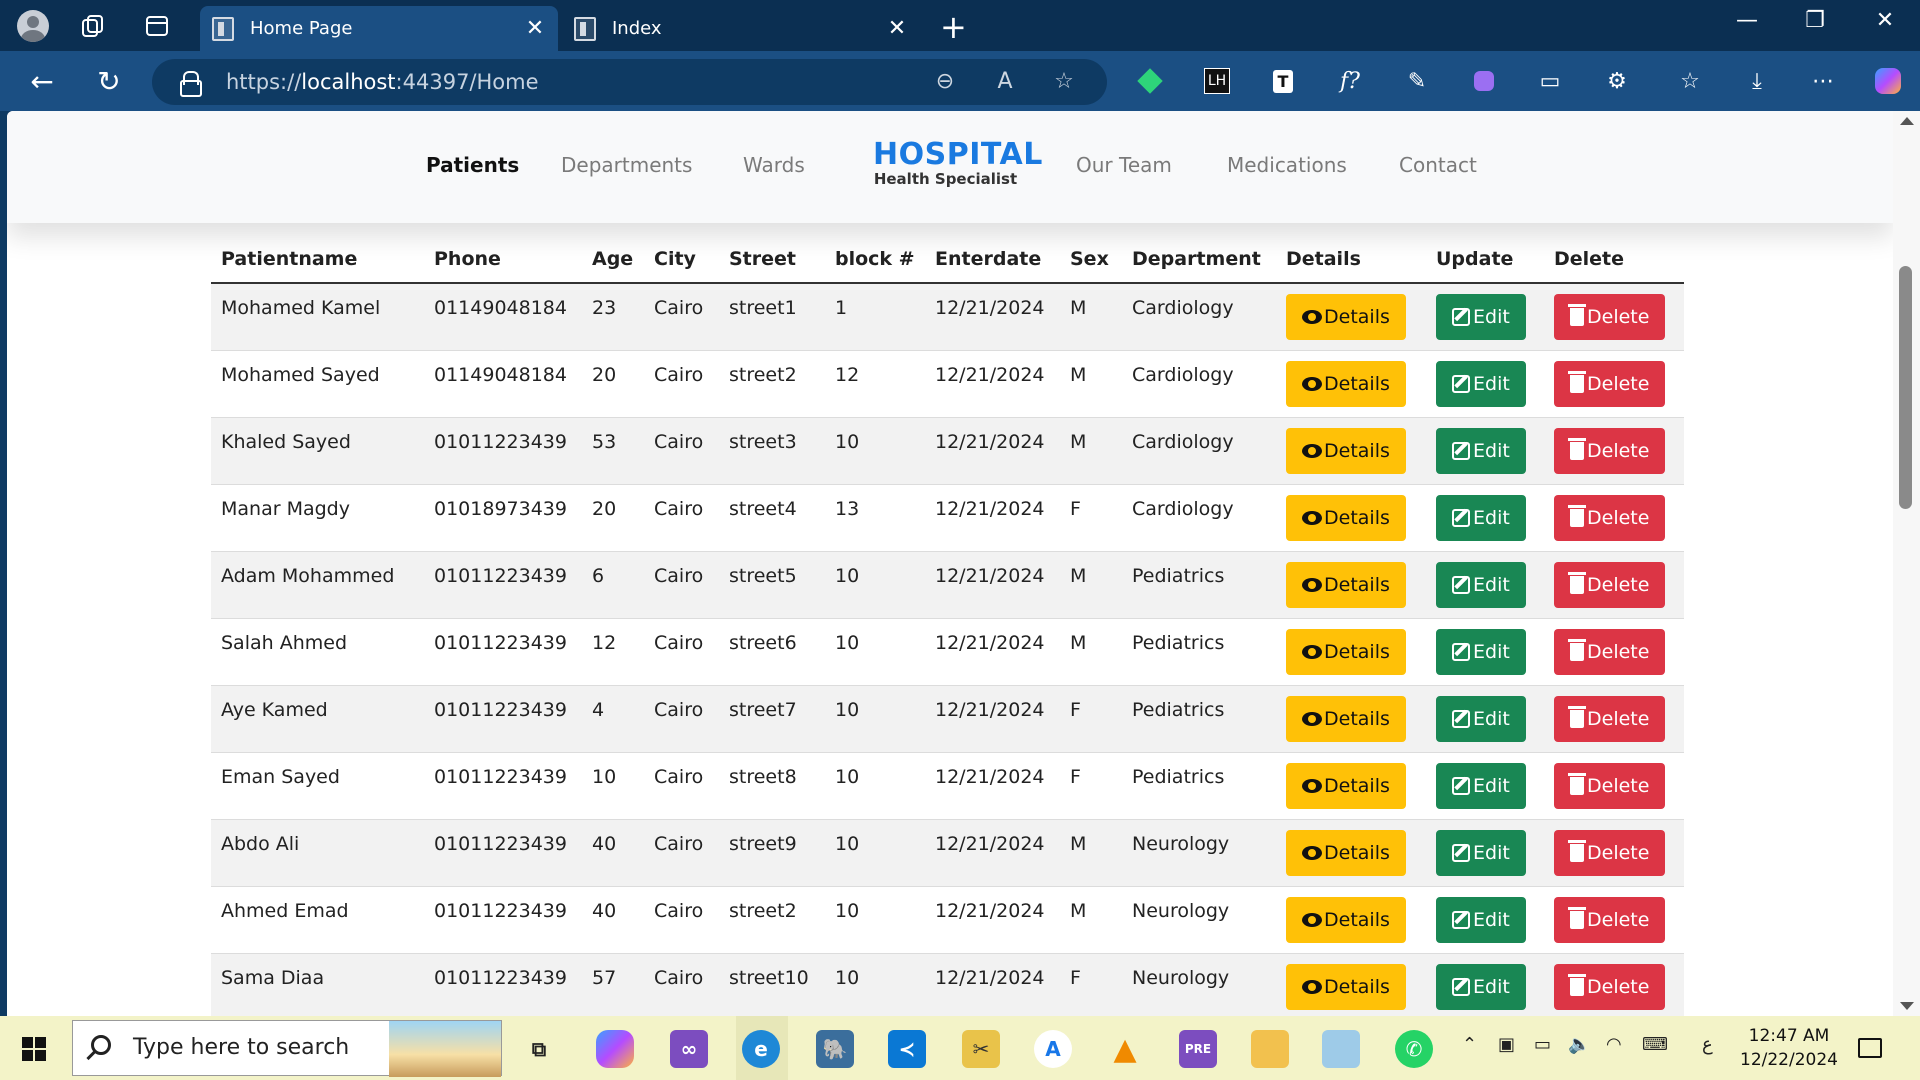 The image size is (1920, 1080). What do you see at coordinates (1124, 165) in the screenshot?
I see `nav-link-our-team: Our Team` at bounding box center [1124, 165].